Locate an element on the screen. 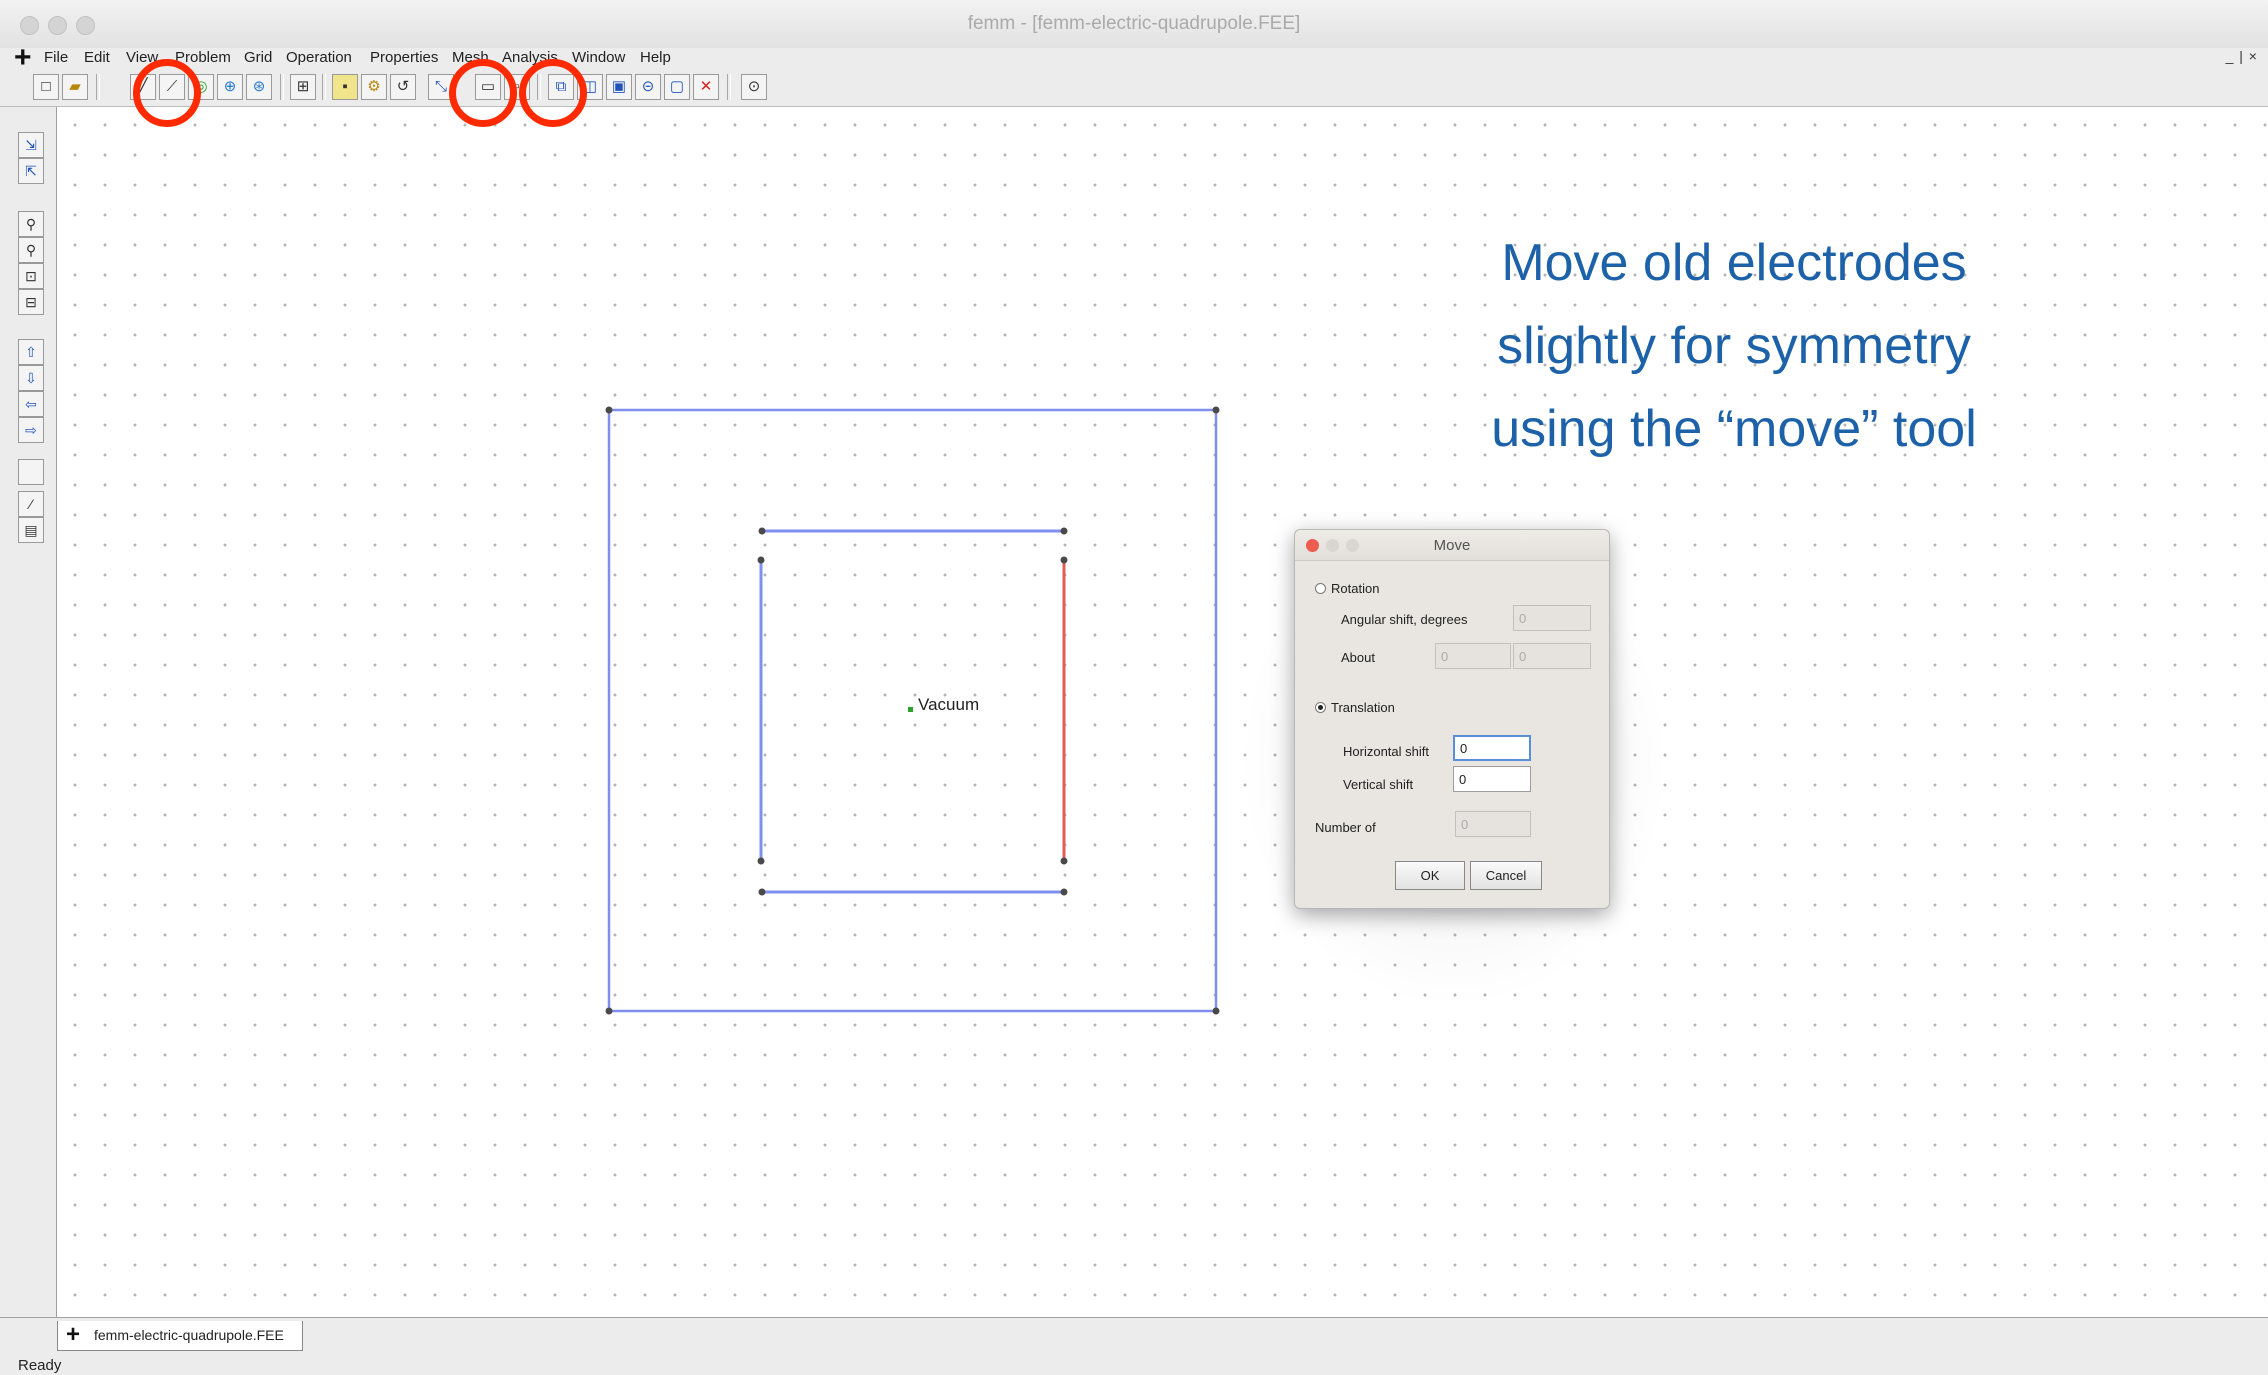 Image resolution: width=2268 pixels, height=1375 pixels. femm-app-icon: + is located at coordinates (23, 58).